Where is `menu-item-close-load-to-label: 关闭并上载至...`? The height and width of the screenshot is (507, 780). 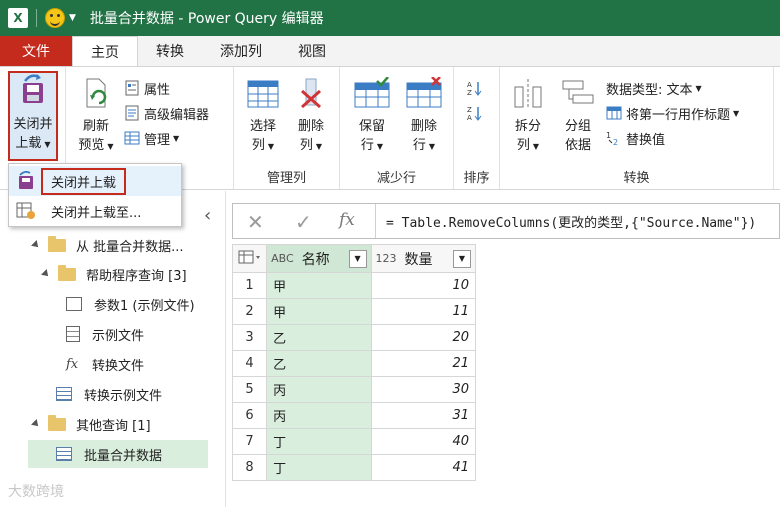
menu-item-close-load-to-label: 关闭并上载至... is located at coordinates (96, 213).